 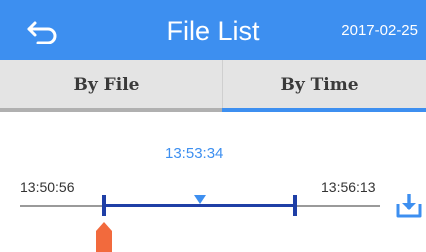 What do you see at coordinates (104, 205) in the screenshot?
I see `range-start-handle` at bounding box center [104, 205].